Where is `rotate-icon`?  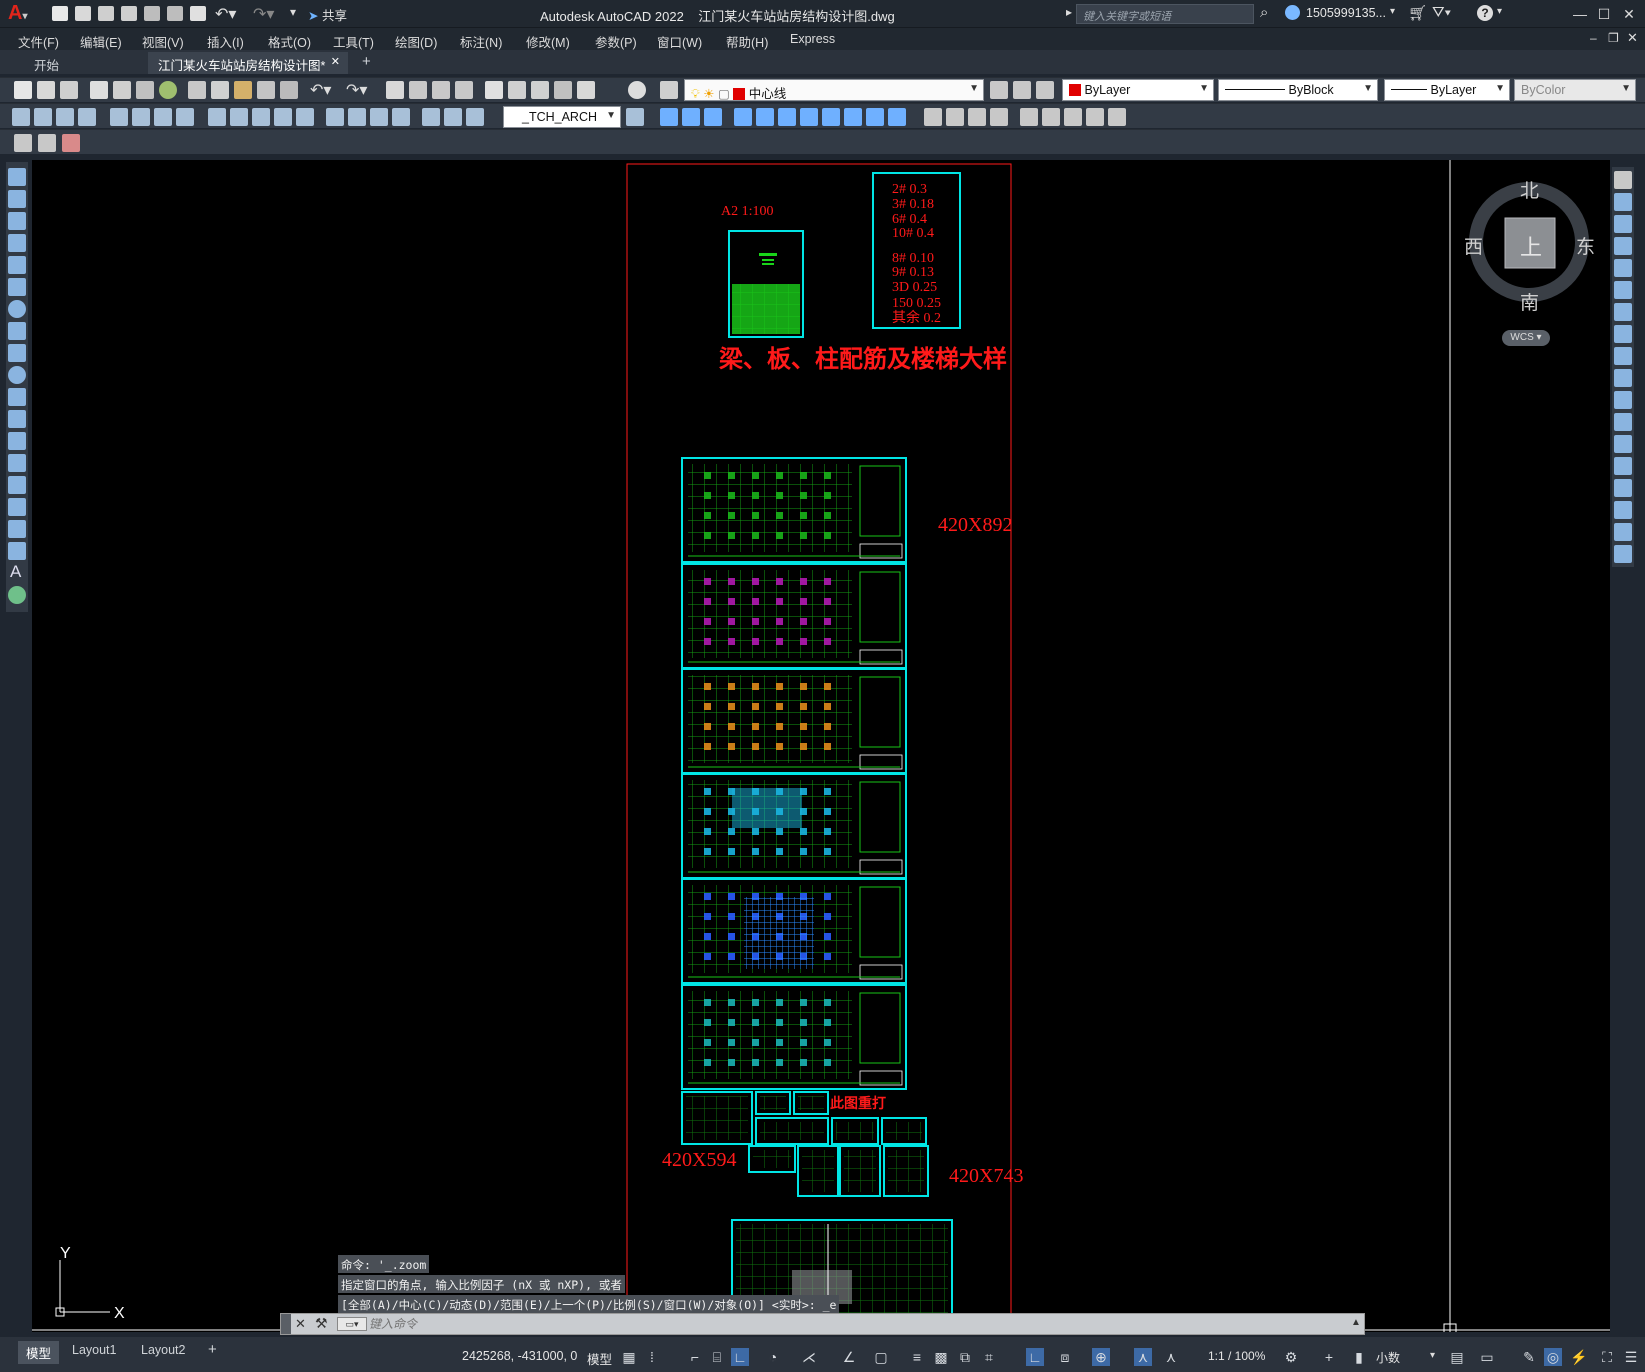
rotate-icon is located at coordinates (1623, 312).